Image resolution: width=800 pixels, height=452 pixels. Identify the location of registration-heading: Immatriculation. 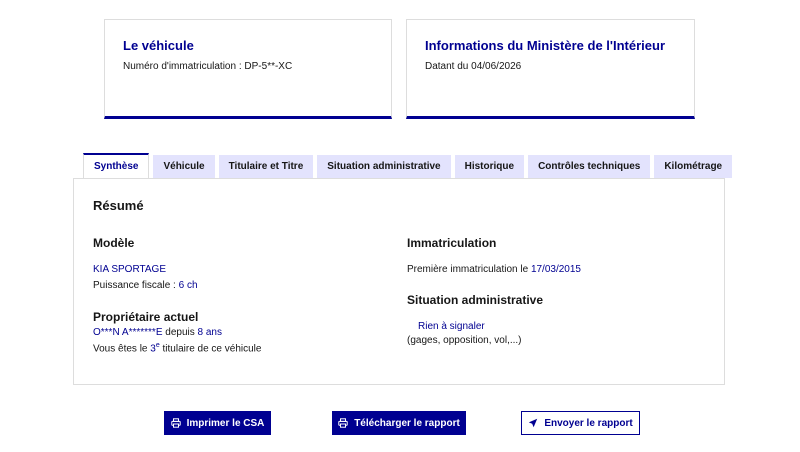
(452, 243).